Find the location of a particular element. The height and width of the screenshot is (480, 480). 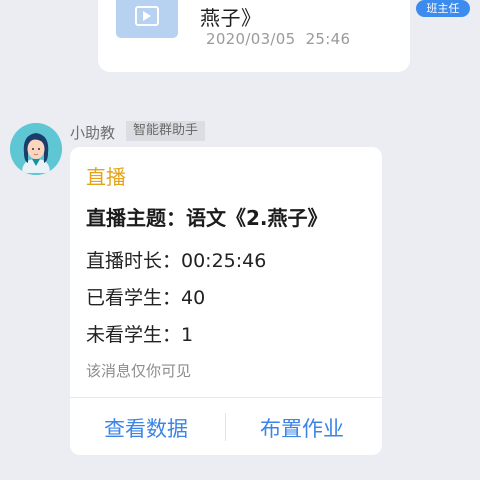

avatar-illustration is located at coordinates (36, 149).